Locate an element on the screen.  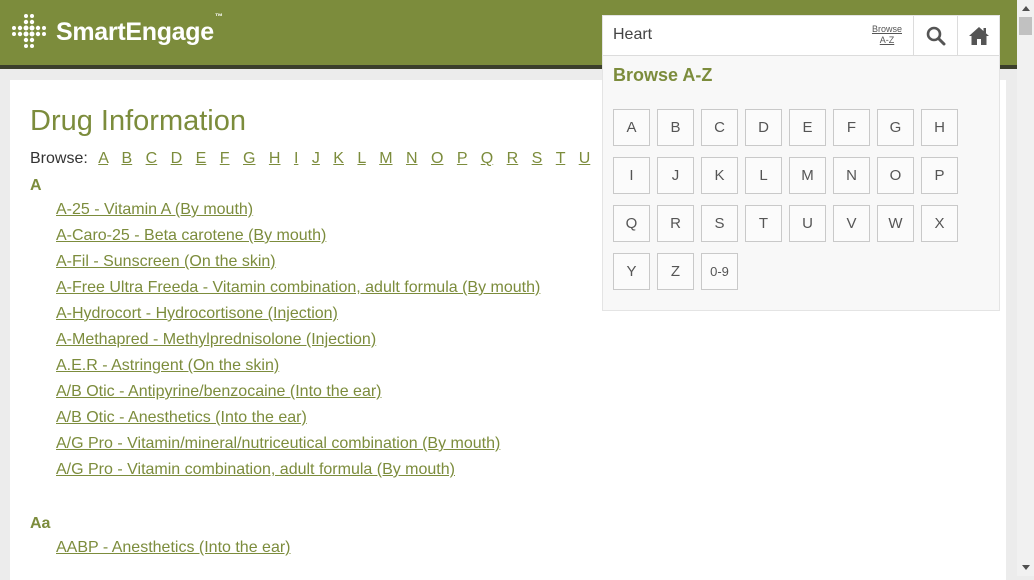
az-letter-button: Z is located at coordinates (675, 271).